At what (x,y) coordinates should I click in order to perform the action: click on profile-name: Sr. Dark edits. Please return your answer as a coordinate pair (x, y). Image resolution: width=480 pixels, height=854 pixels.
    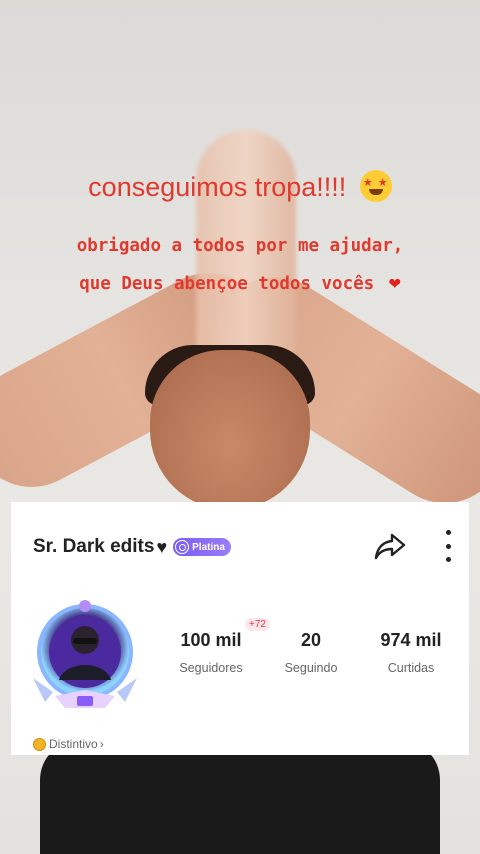
    Looking at the image, I should click on (94, 546).